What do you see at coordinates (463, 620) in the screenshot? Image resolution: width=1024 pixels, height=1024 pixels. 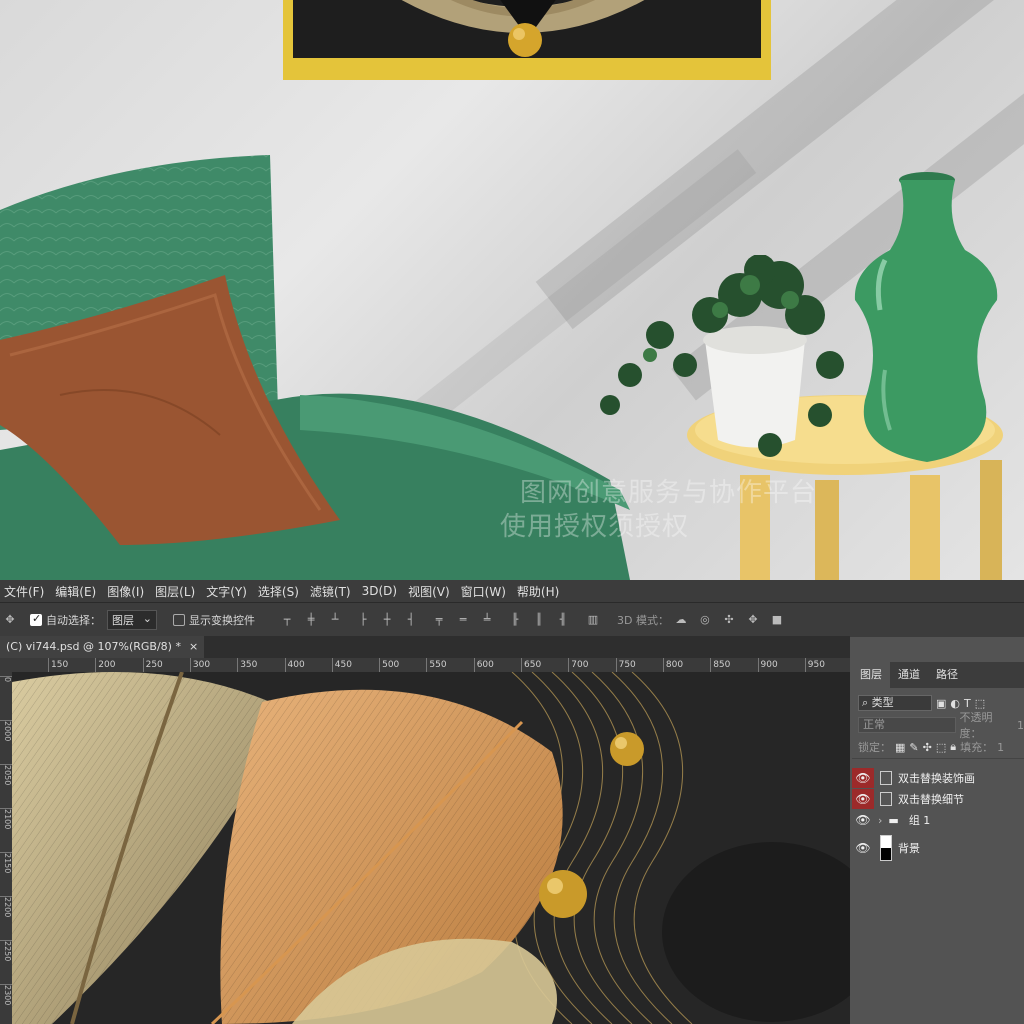 I see `distribute-vcenter-icon: ═` at bounding box center [463, 620].